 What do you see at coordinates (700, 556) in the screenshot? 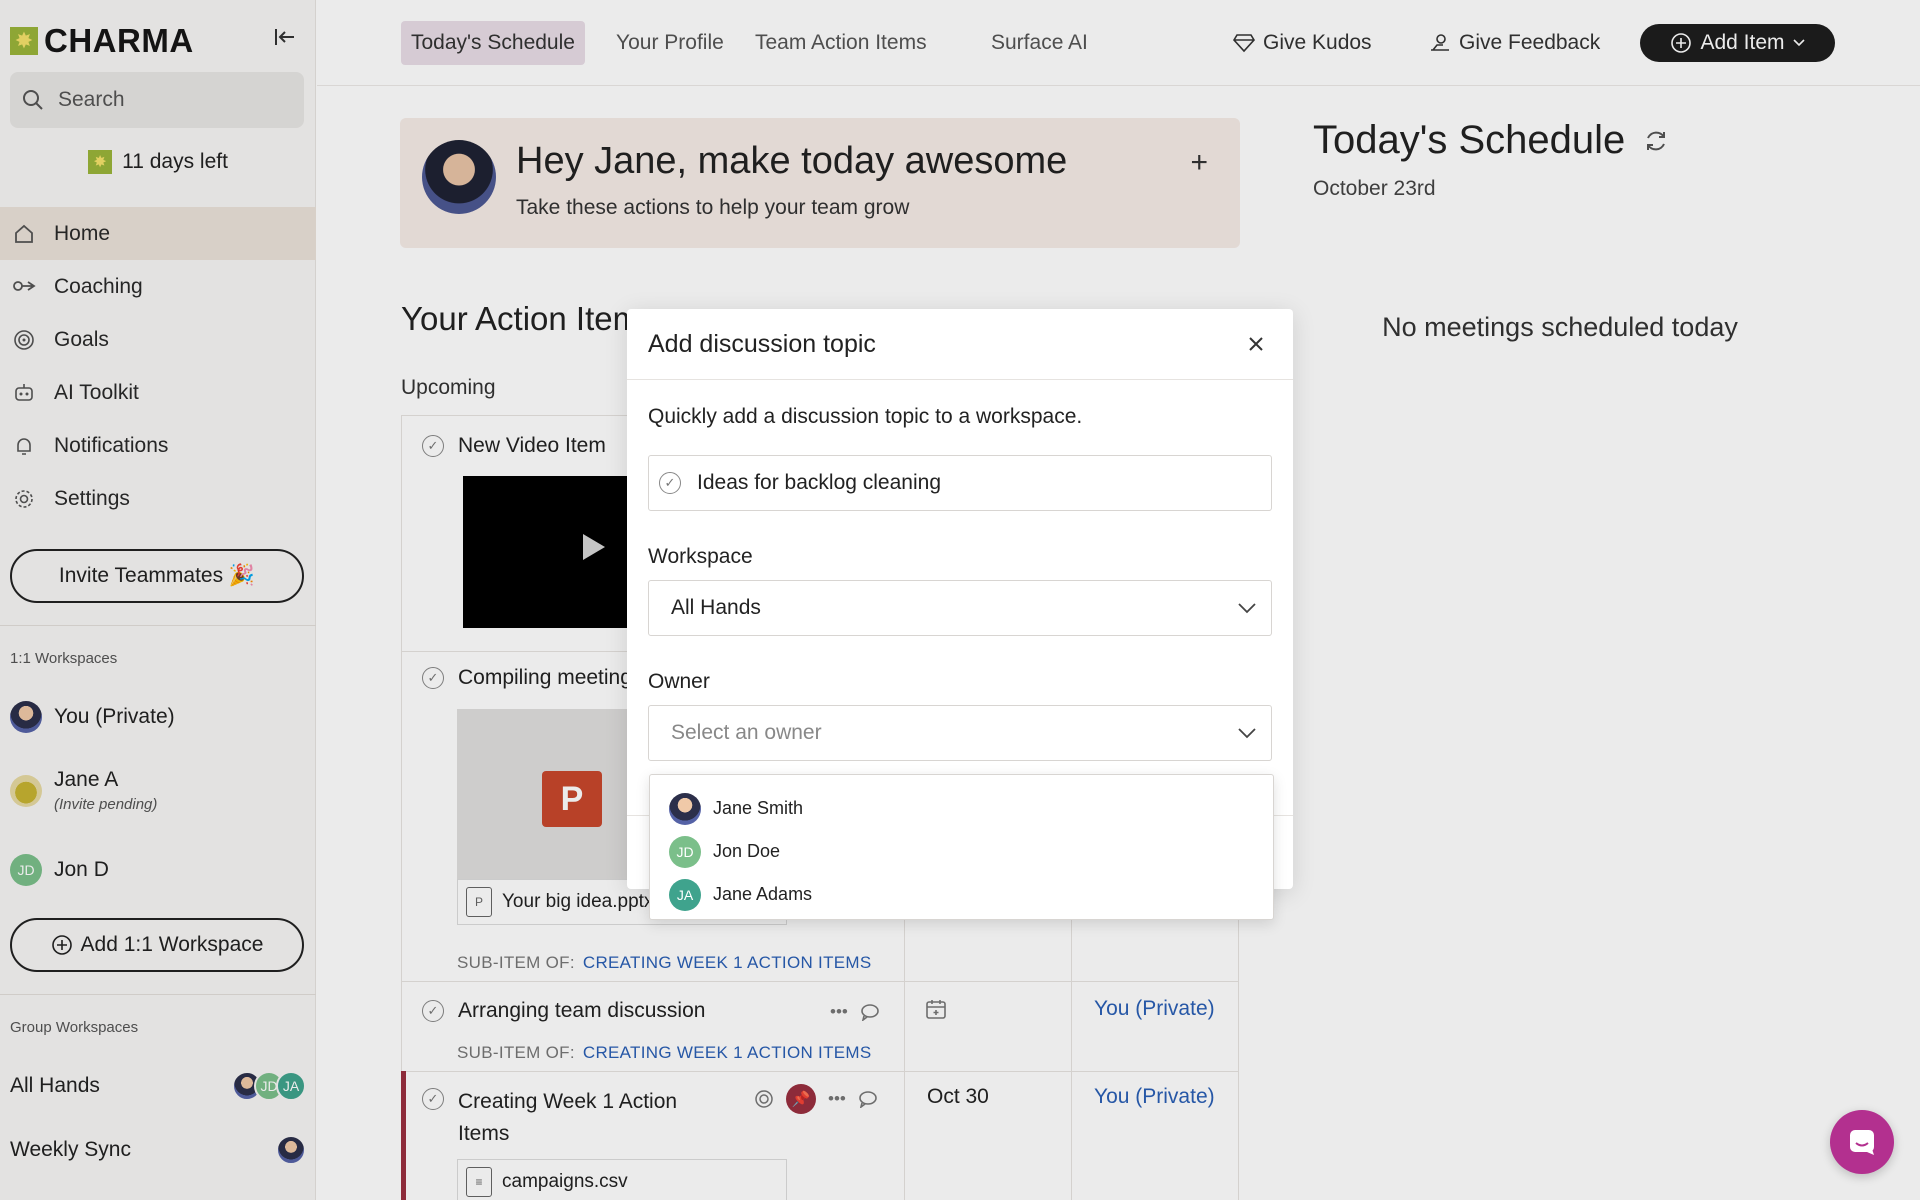
I see `workspace-label: Workspace` at bounding box center [700, 556].